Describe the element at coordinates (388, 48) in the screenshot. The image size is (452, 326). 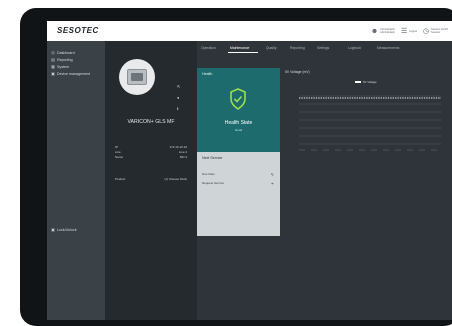
I see `tab-measurements: Measurements` at that location.